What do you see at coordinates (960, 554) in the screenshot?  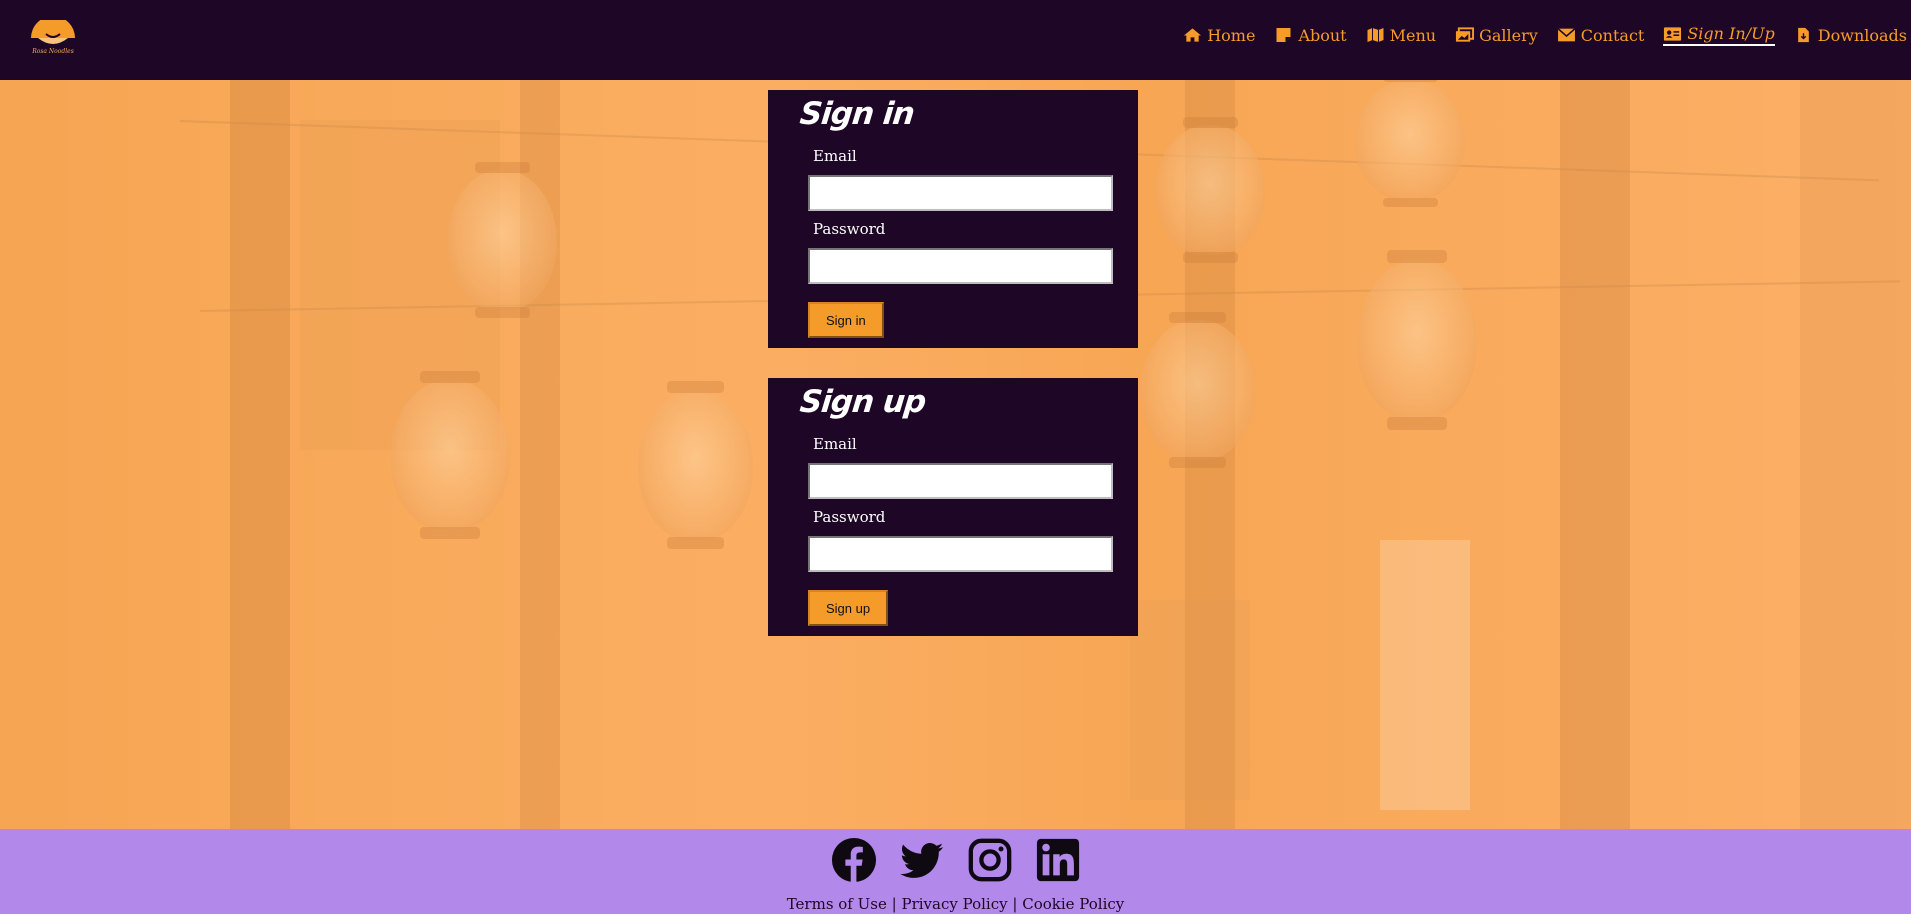 I see `signup-password-input` at bounding box center [960, 554].